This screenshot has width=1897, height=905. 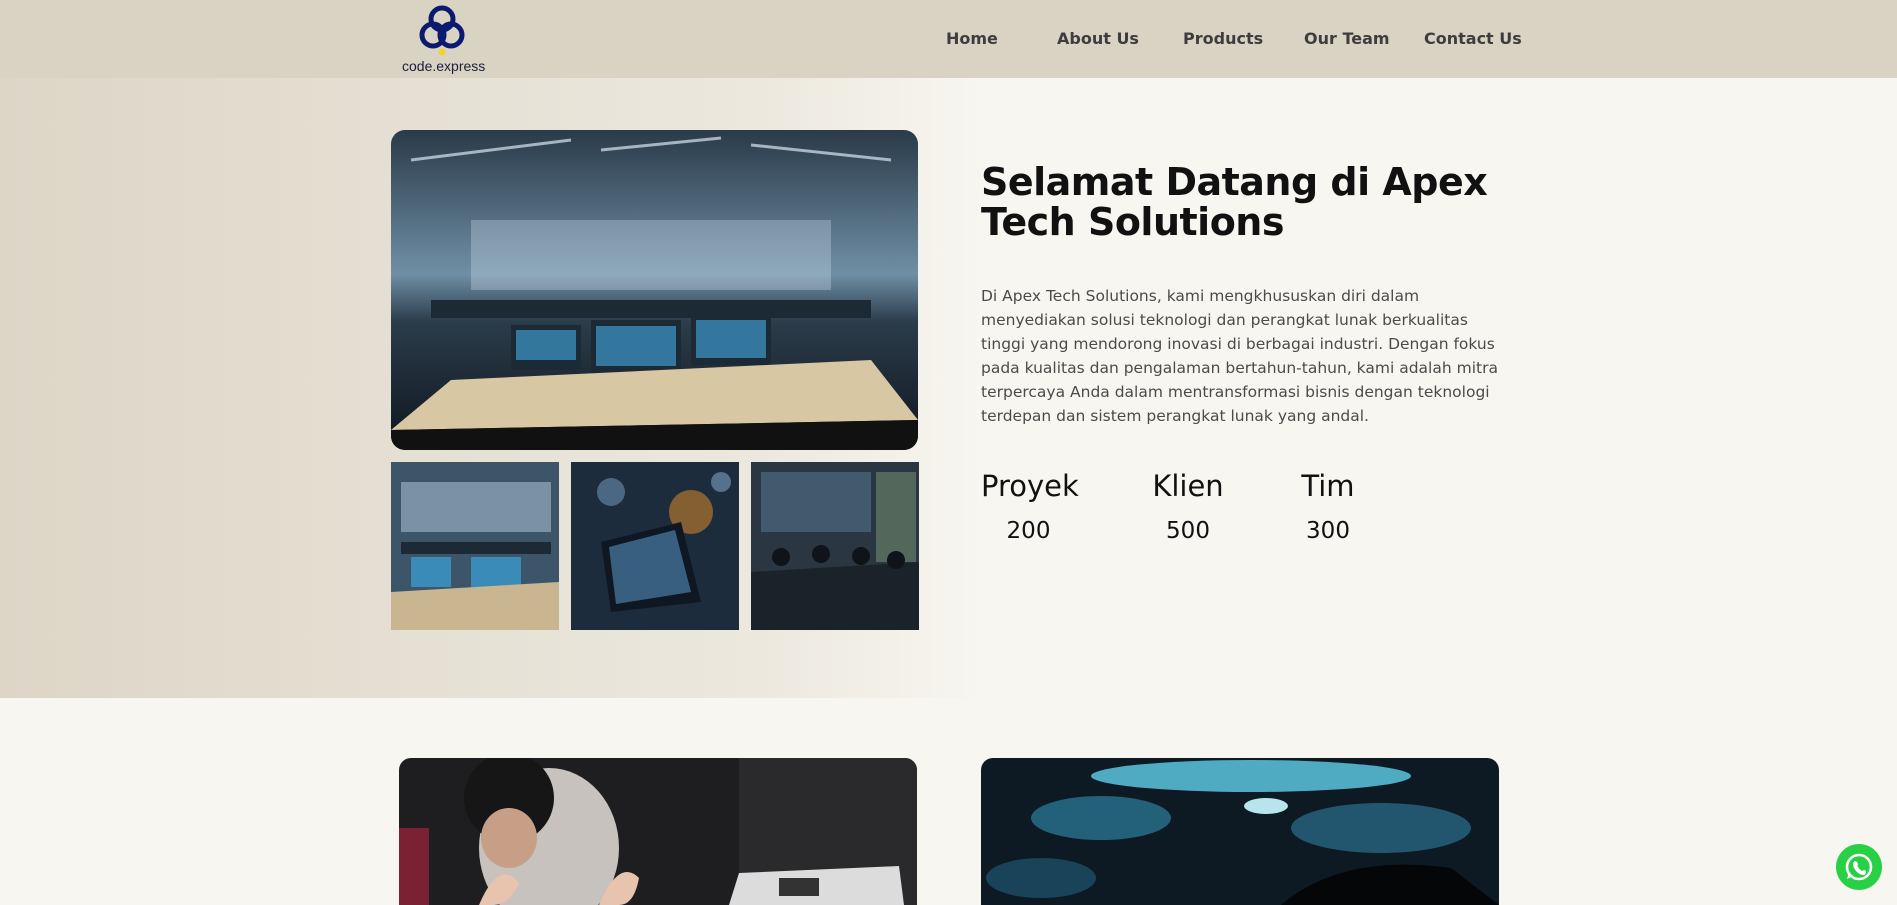 I want to click on whatsapp-icon, so click(x=1859, y=867).